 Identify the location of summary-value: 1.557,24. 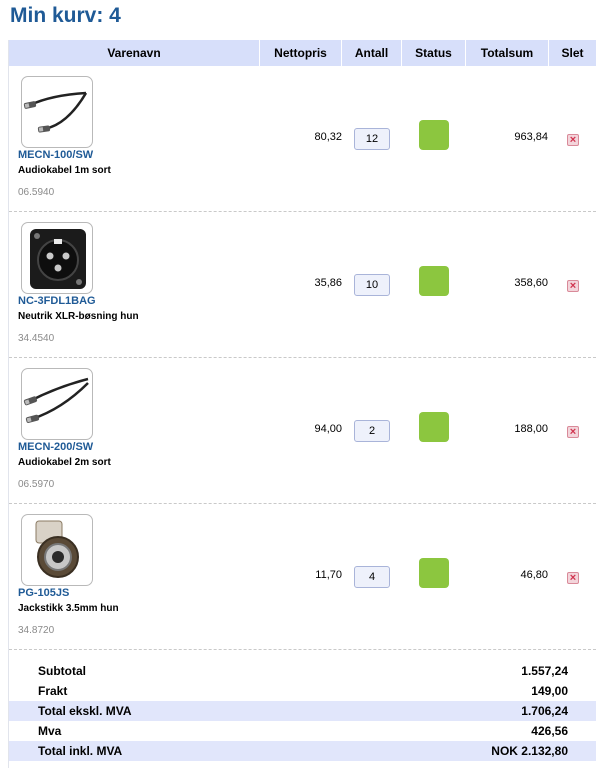
(544, 671).